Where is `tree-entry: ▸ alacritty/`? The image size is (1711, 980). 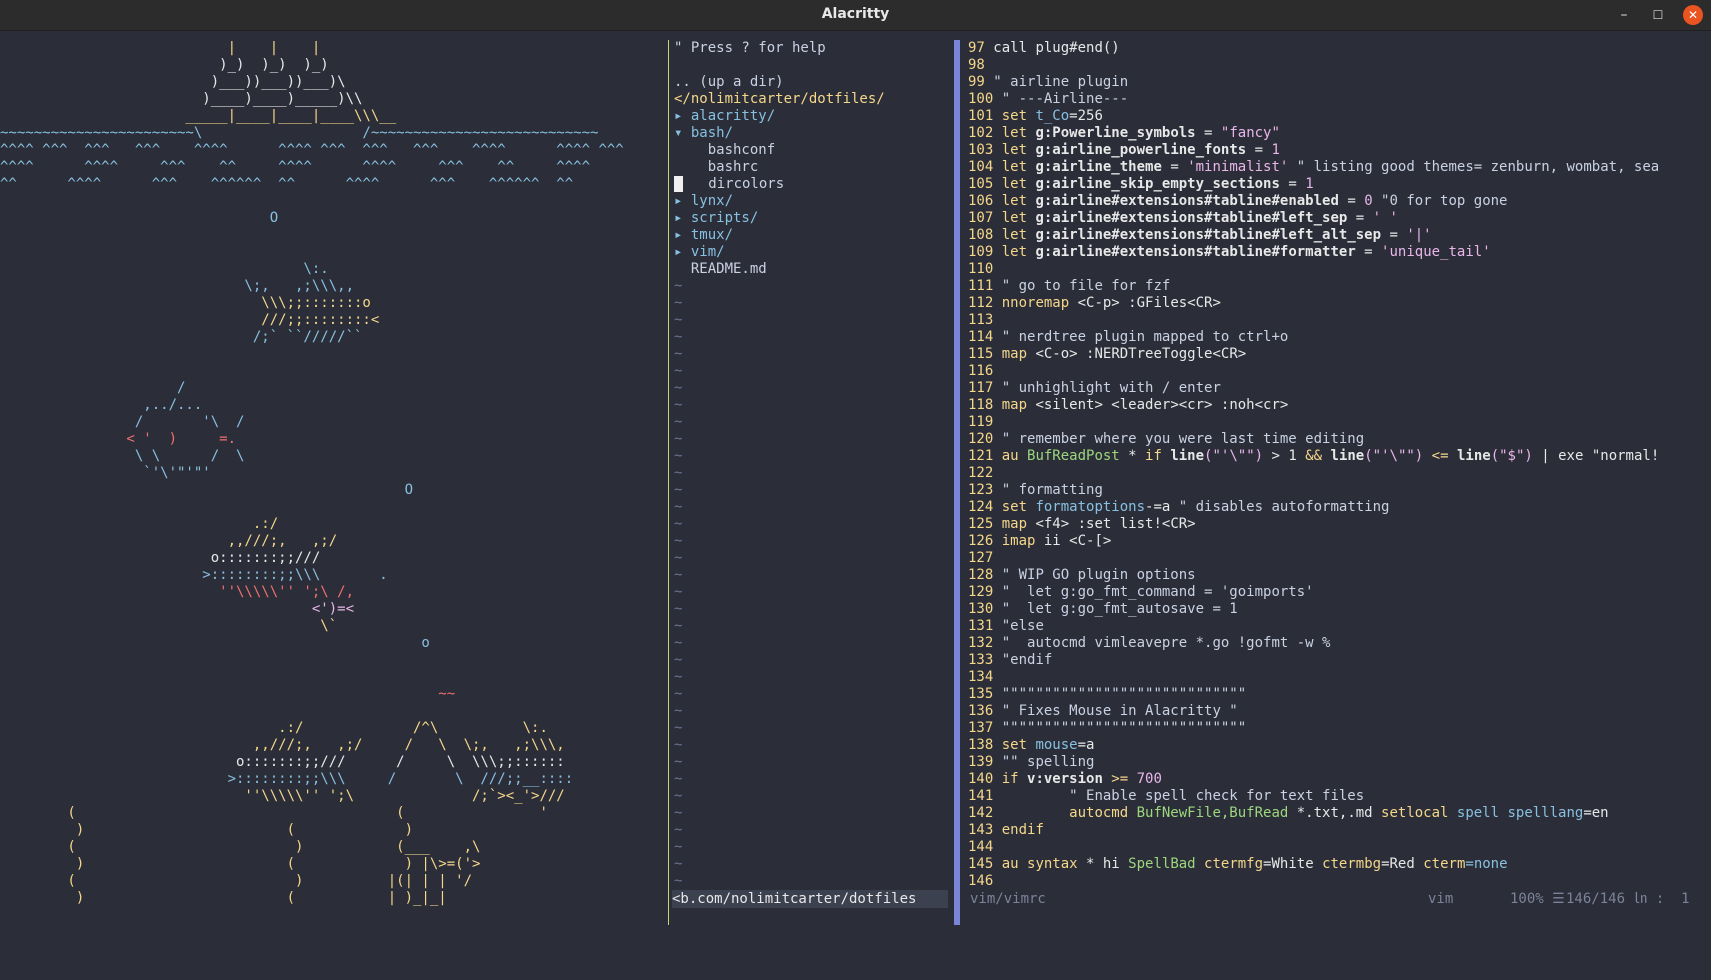 tree-entry: ▸ alacritty/ is located at coordinates (810, 116).